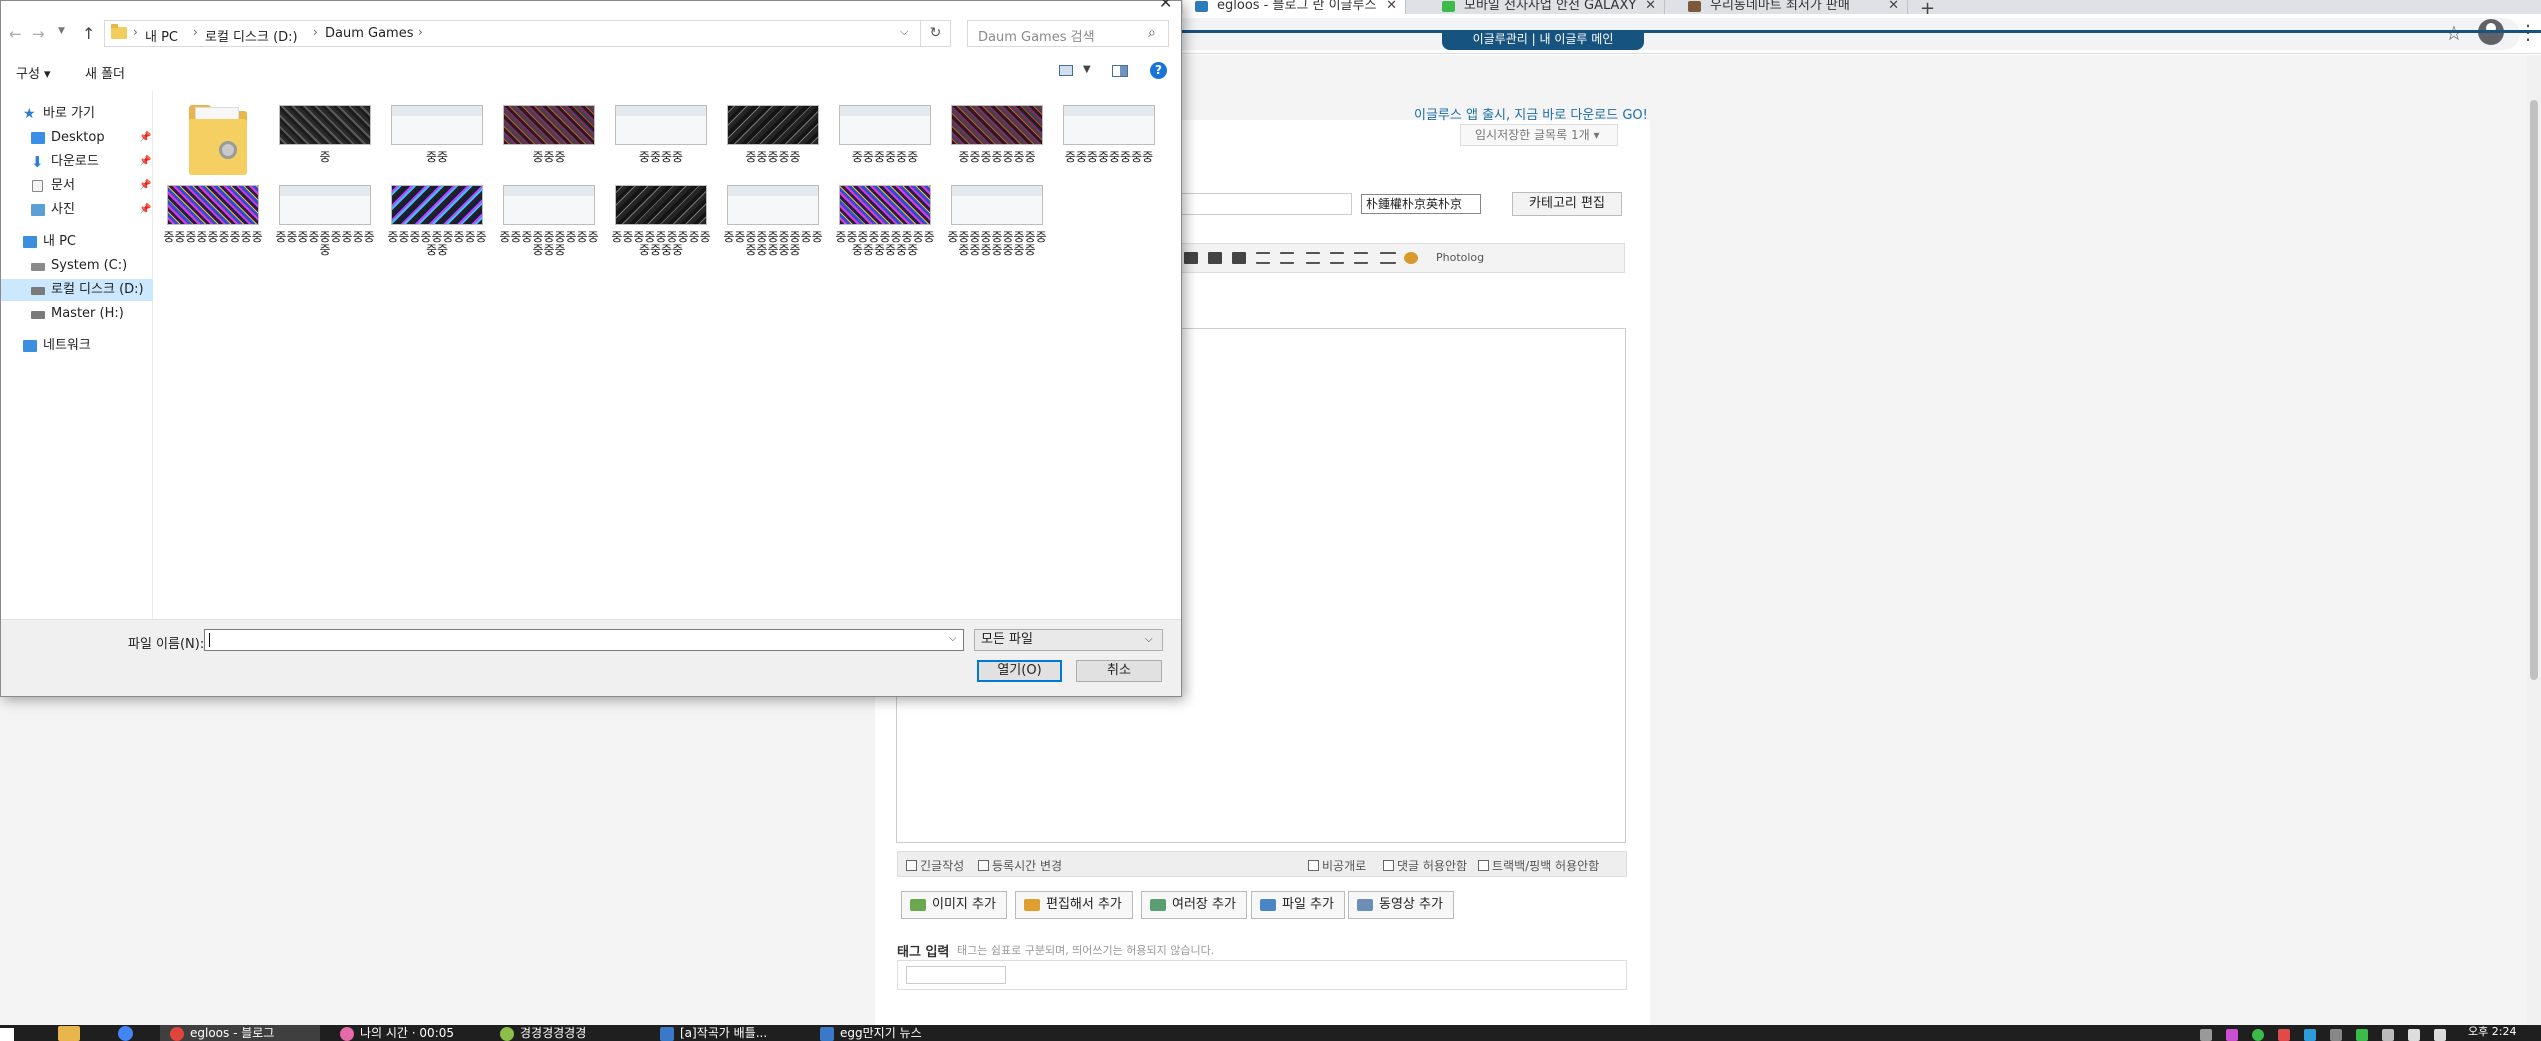  Describe the element at coordinates (935, 865) in the screenshot. I see `urgent-option: 긴글작성` at that location.